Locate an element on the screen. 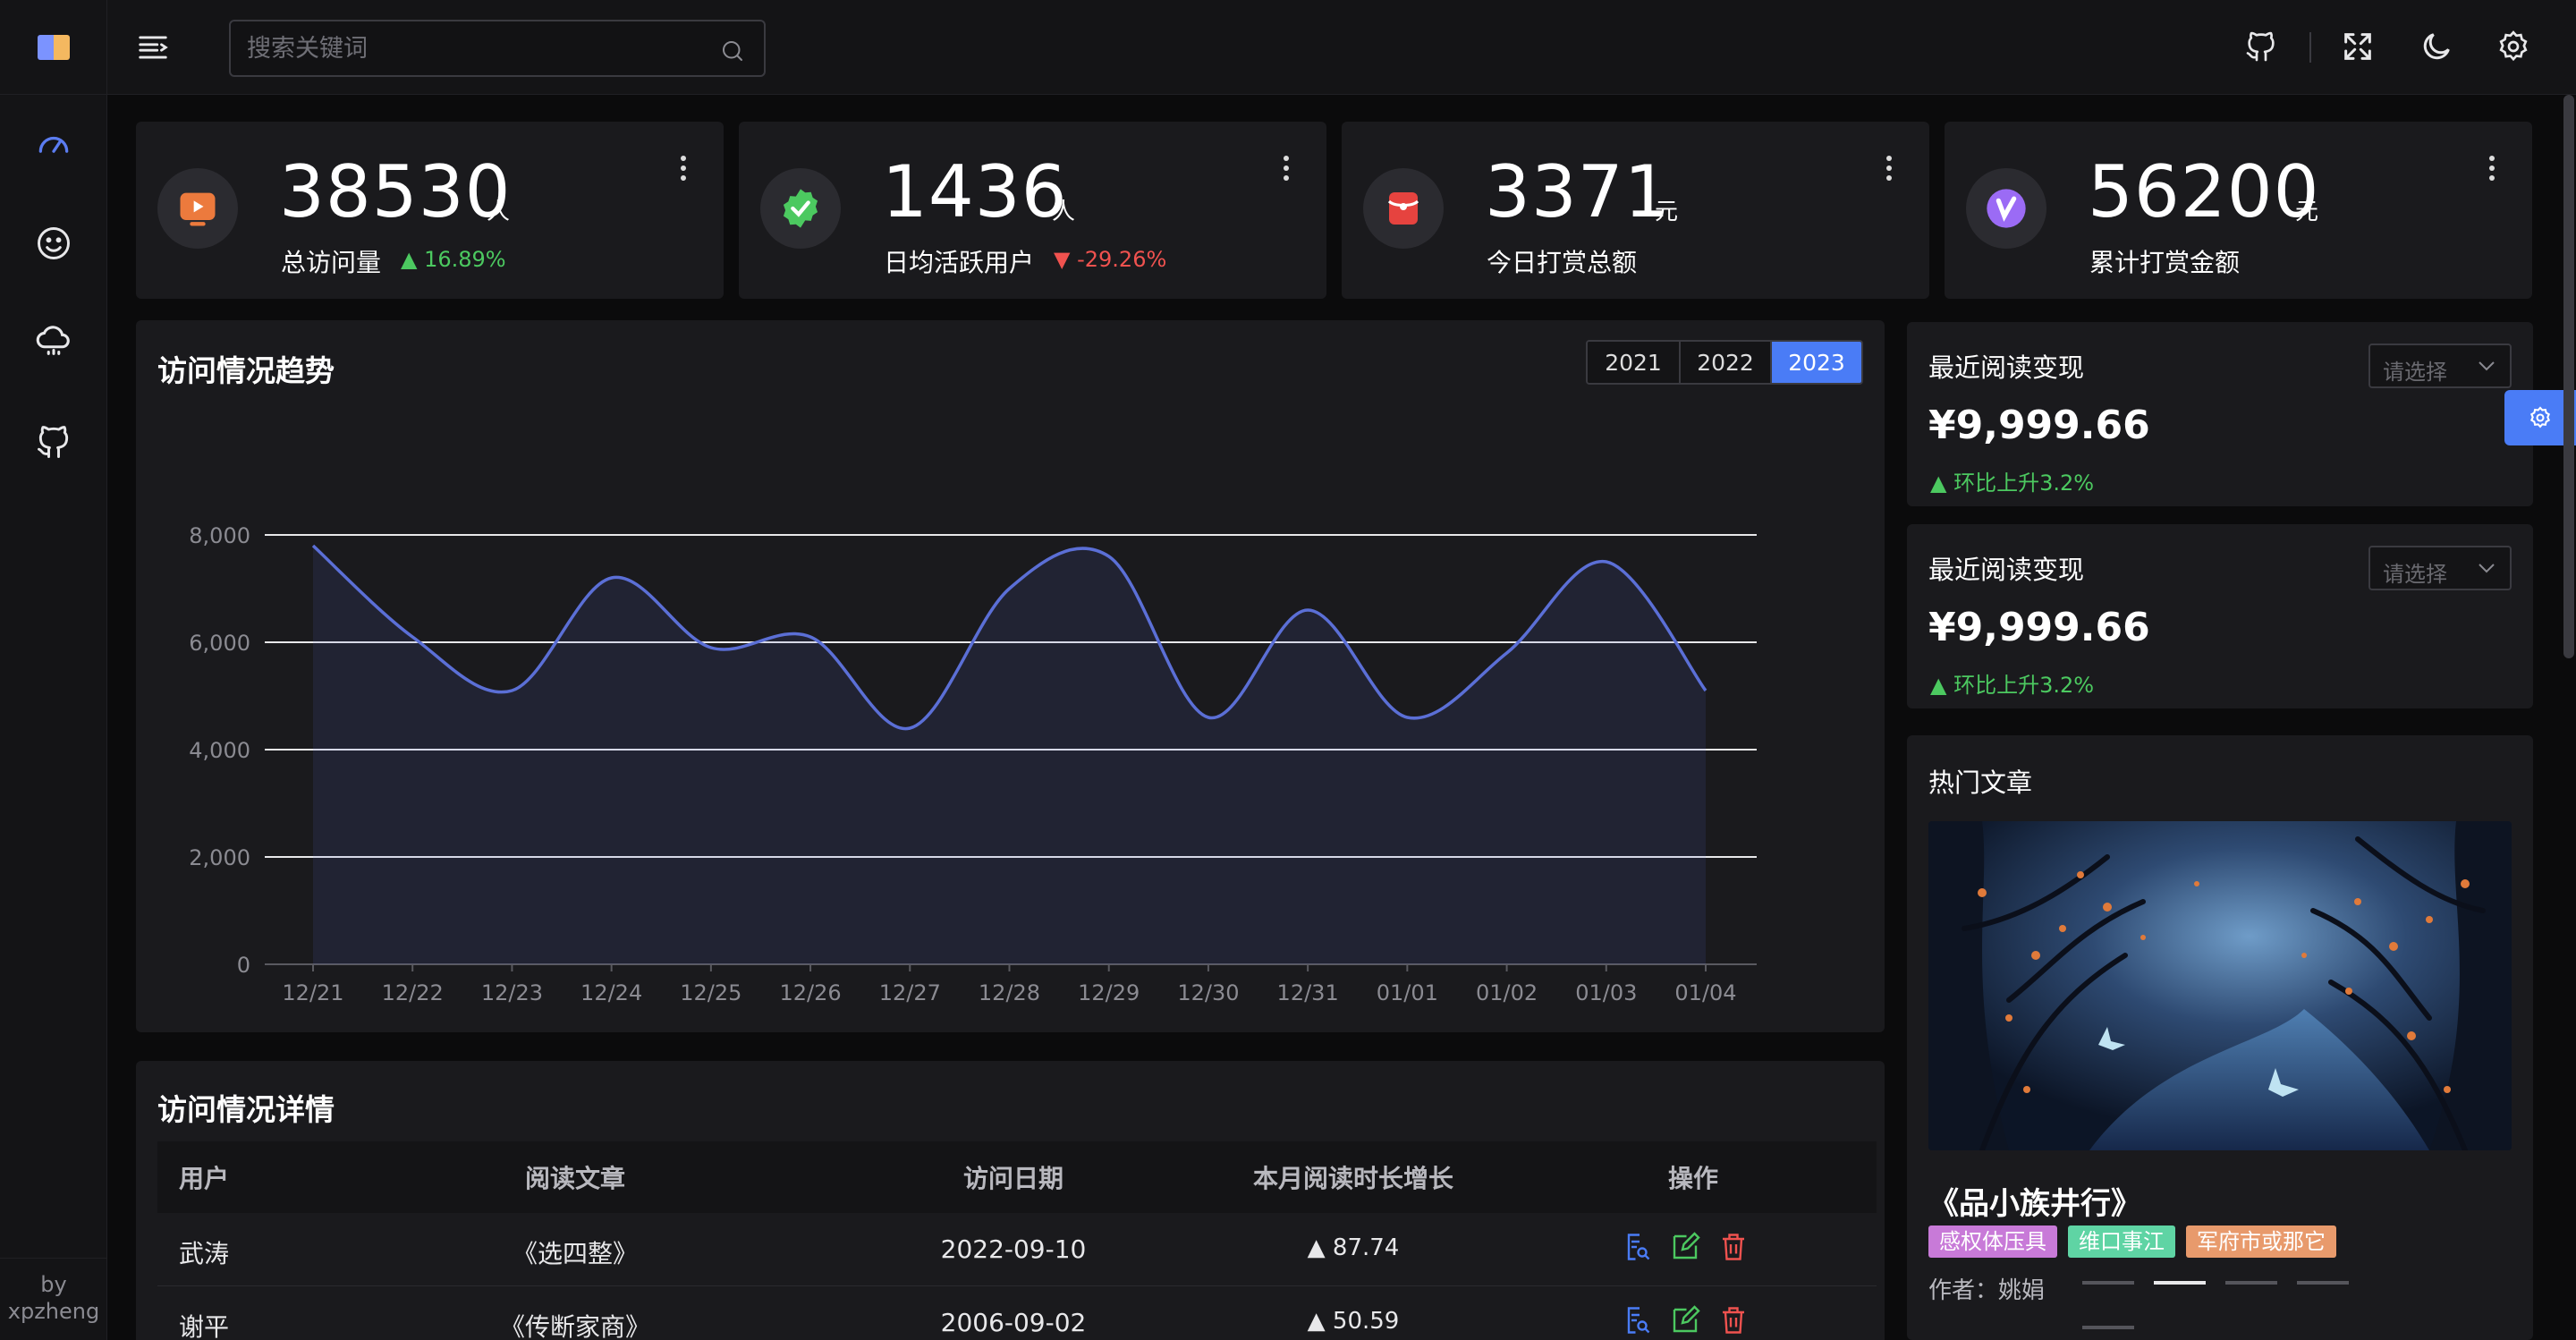 The width and height of the screenshot is (2576, 1340). sidebar-item-emoji is located at coordinates (53, 243).